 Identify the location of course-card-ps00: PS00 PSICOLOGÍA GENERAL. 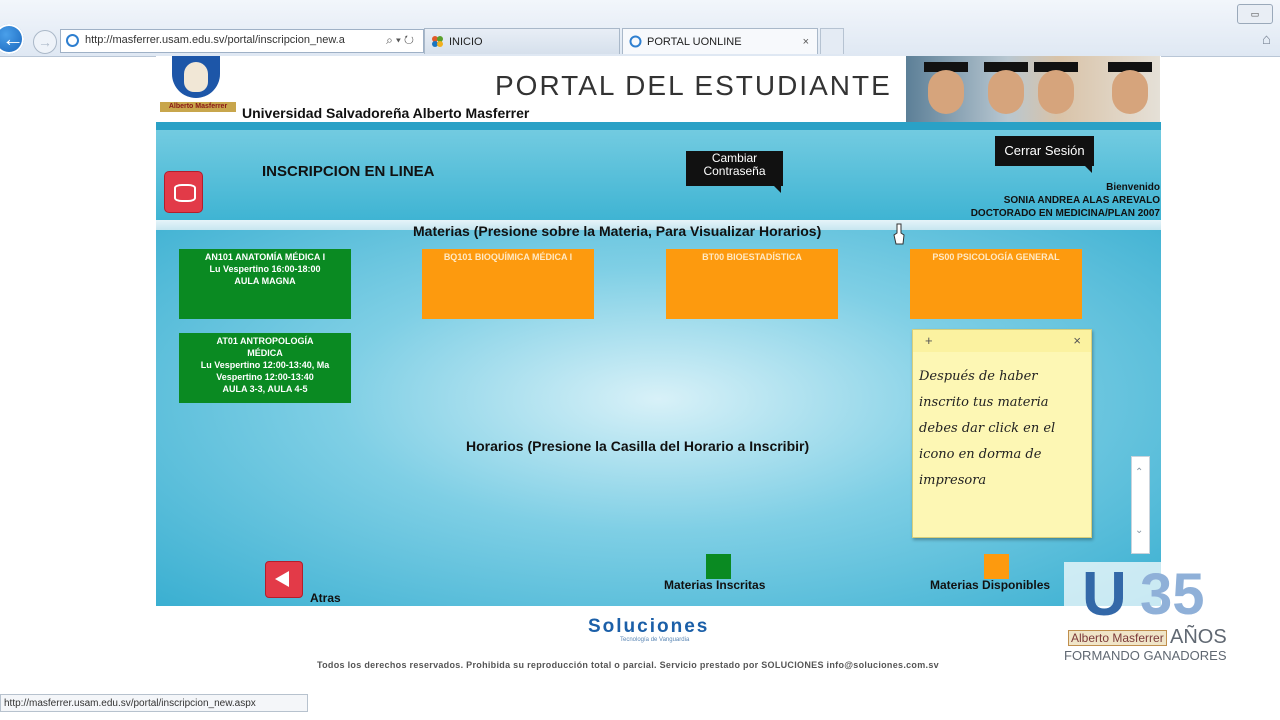
(996, 284).